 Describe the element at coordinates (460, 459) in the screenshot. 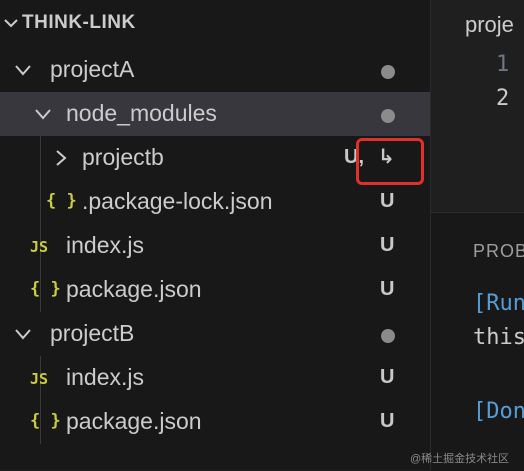

I see `watermark-text: @稀土掘金技术社区` at that location.